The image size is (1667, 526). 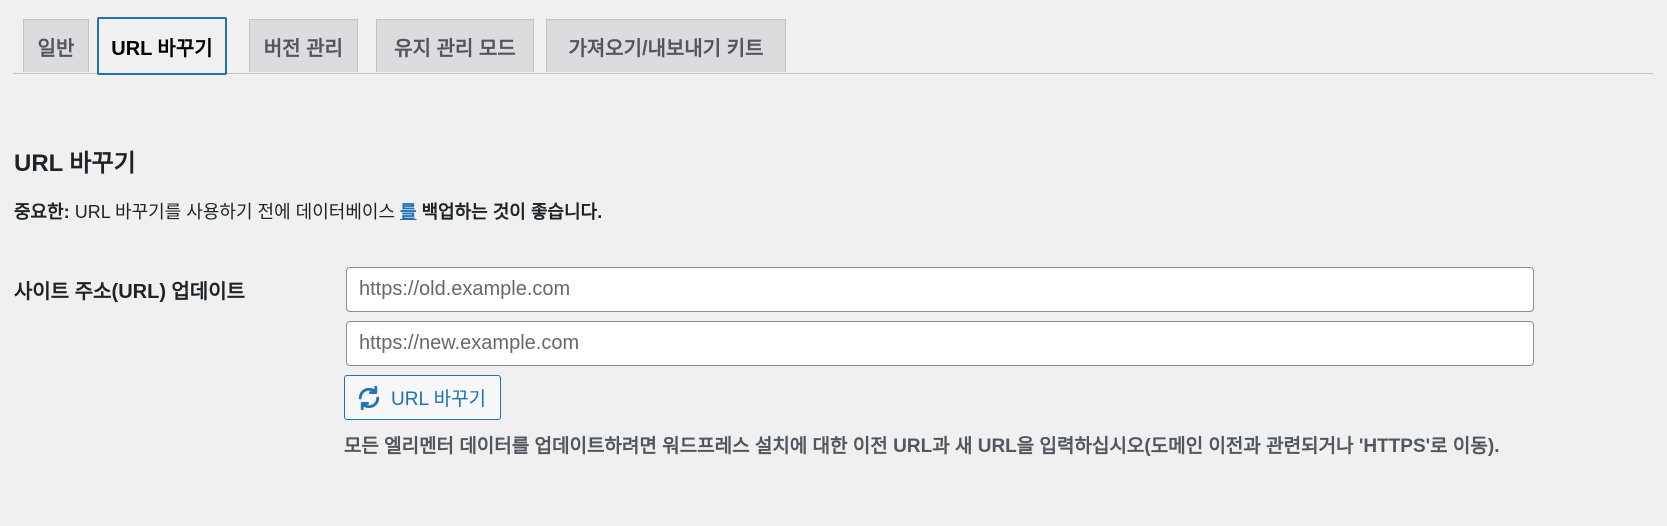 I want to click on refresh-icon, so click(x=369, y=398).